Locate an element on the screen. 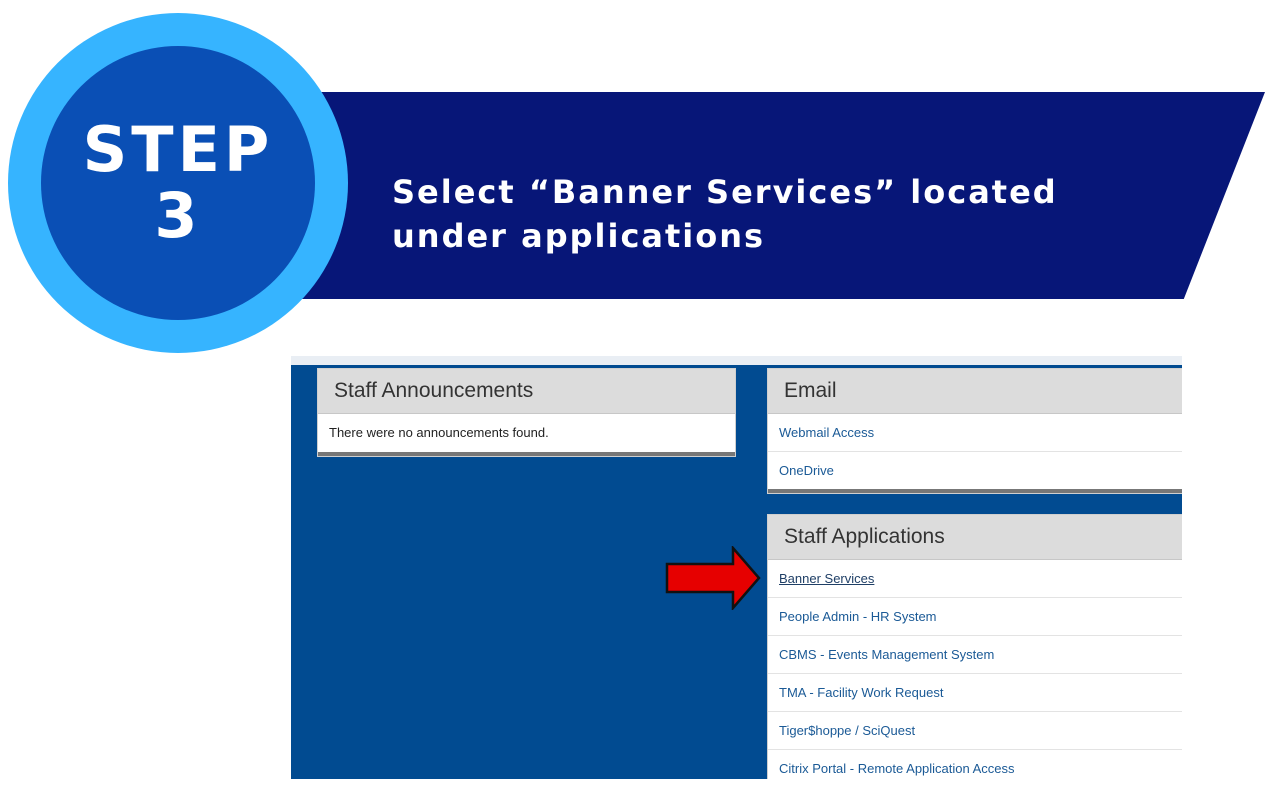 The width and height of the screenshot is (1270, 796). step-badge-inner: STEP 3 is located at coordinates (178, 183).